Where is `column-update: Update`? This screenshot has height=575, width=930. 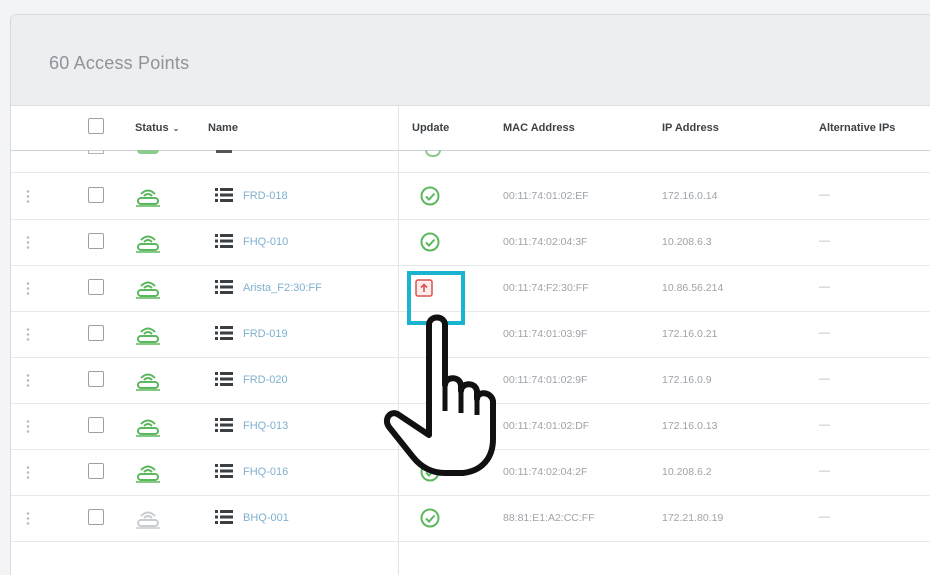 column-update: Update is located at coordinates (430, 128).